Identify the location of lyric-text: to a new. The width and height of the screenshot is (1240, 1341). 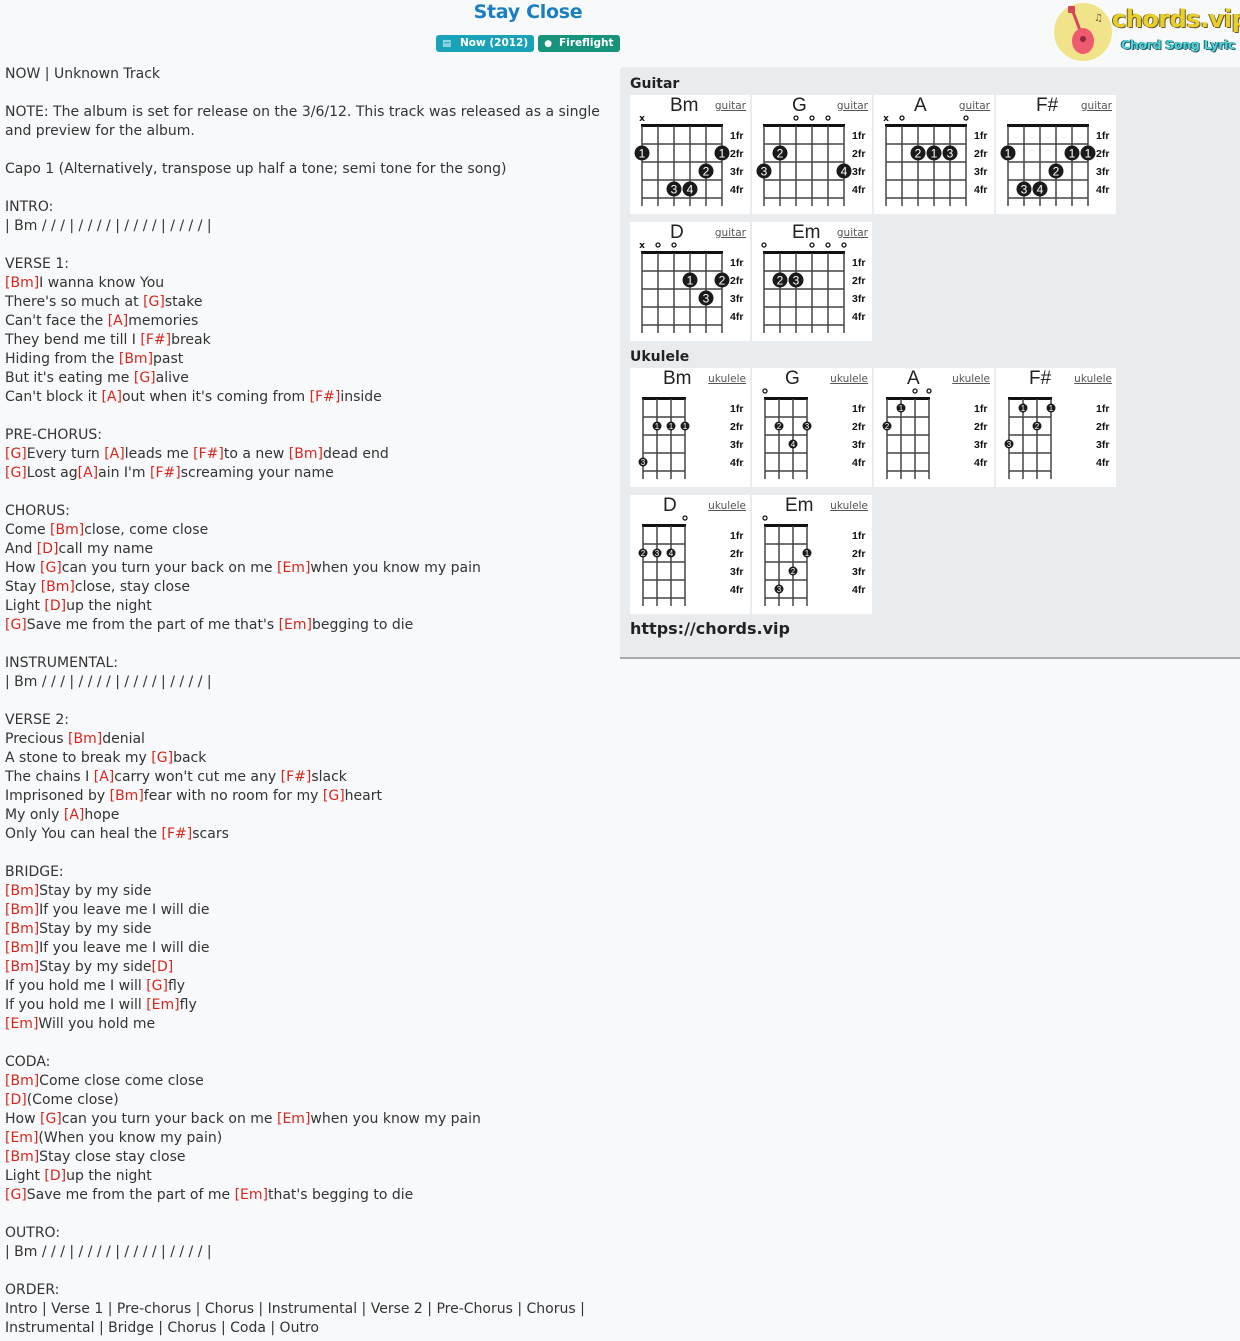
(256, 454).